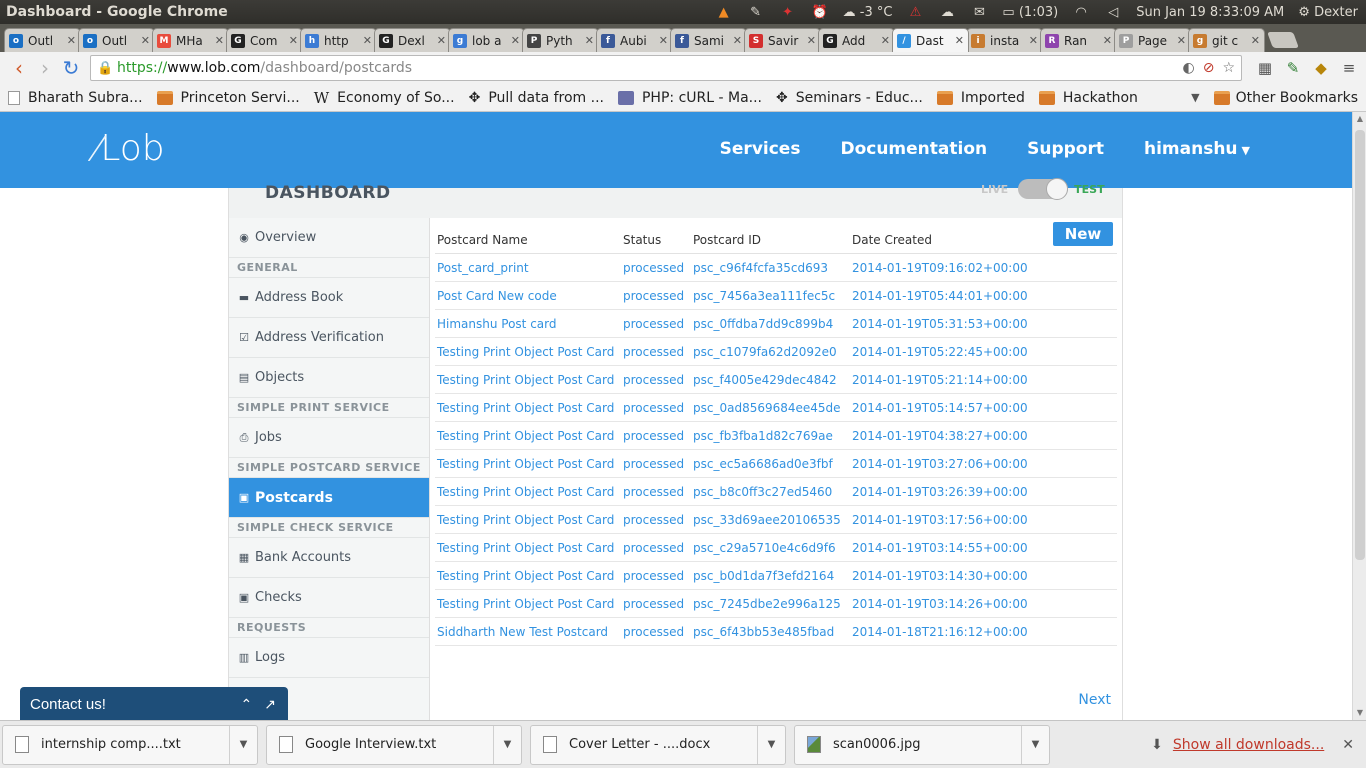  Describe the element at coordinates (980, 98) in the screenshot. I see `bookmark-item: Imported` at that location.